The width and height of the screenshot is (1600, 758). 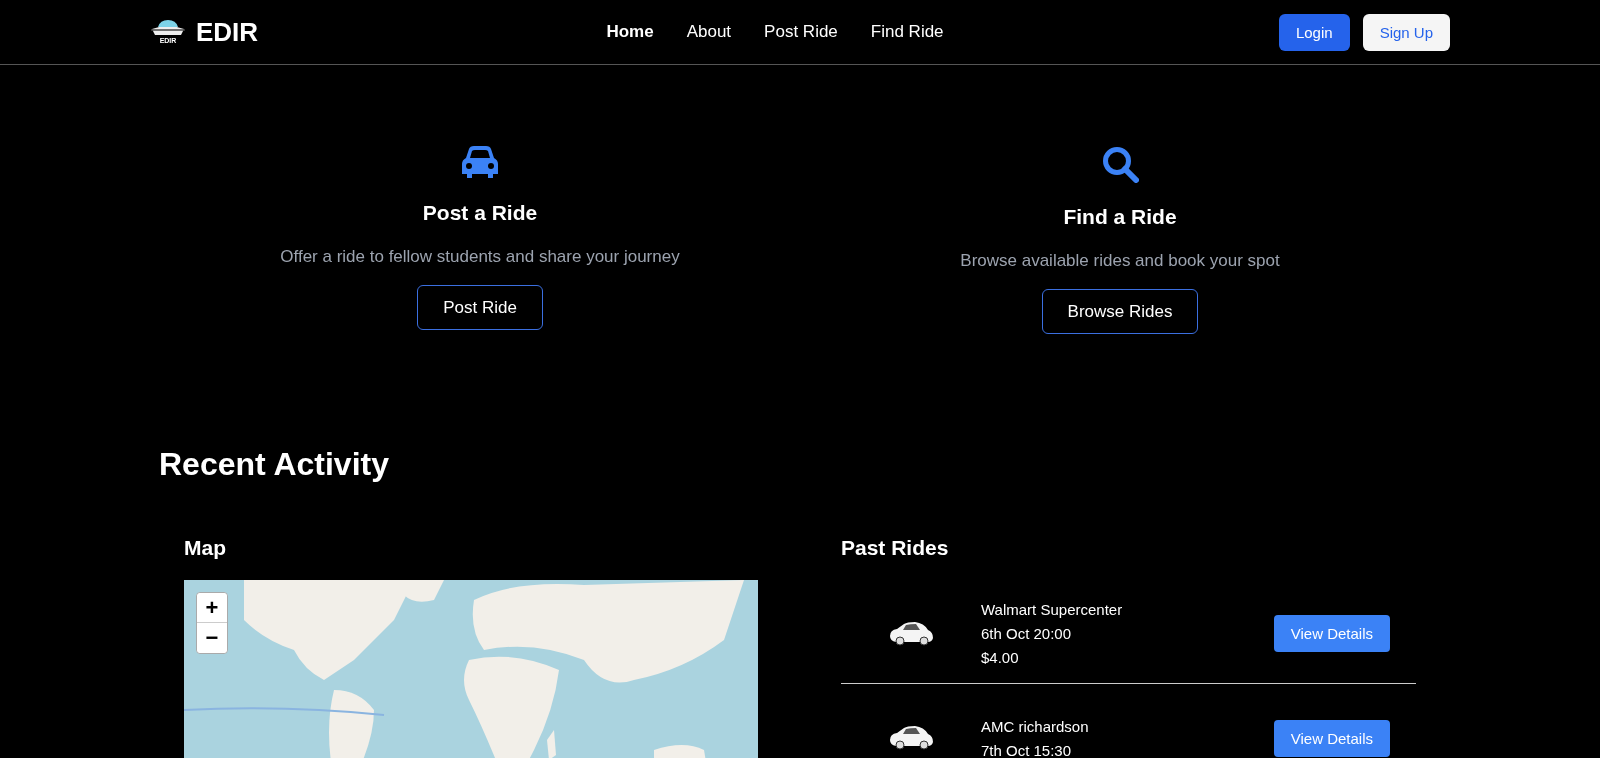 I want to click on nav-link: Home, so click(x=630, y=32).